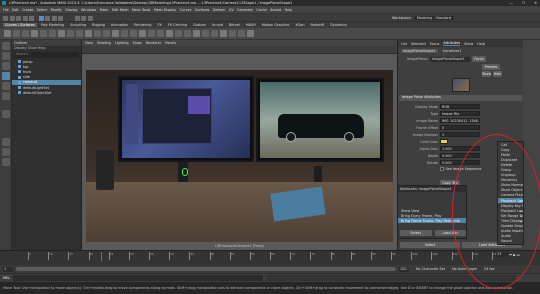  Describe the element at coordinates (60, 18) in the screenshot. I see `snap-point-icon` at that location.